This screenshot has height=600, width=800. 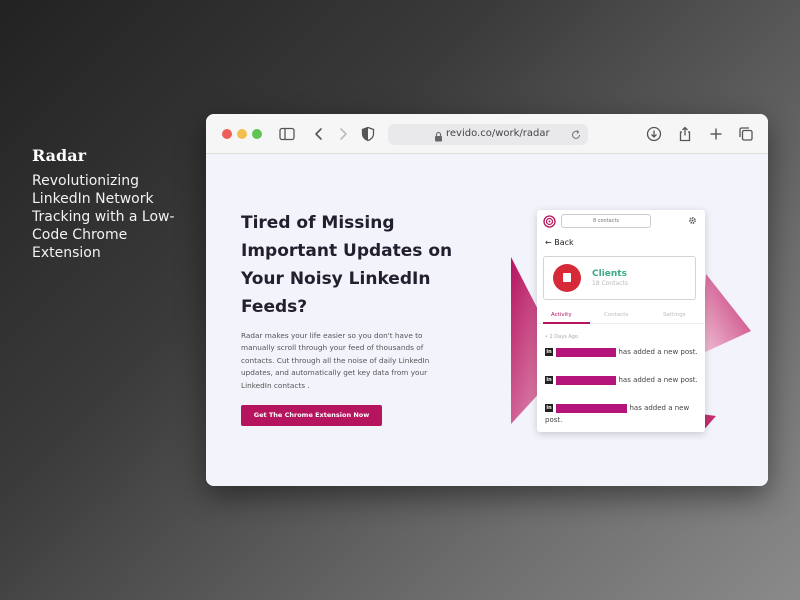 I want to click on document-icon, so click(x=567, y=277).